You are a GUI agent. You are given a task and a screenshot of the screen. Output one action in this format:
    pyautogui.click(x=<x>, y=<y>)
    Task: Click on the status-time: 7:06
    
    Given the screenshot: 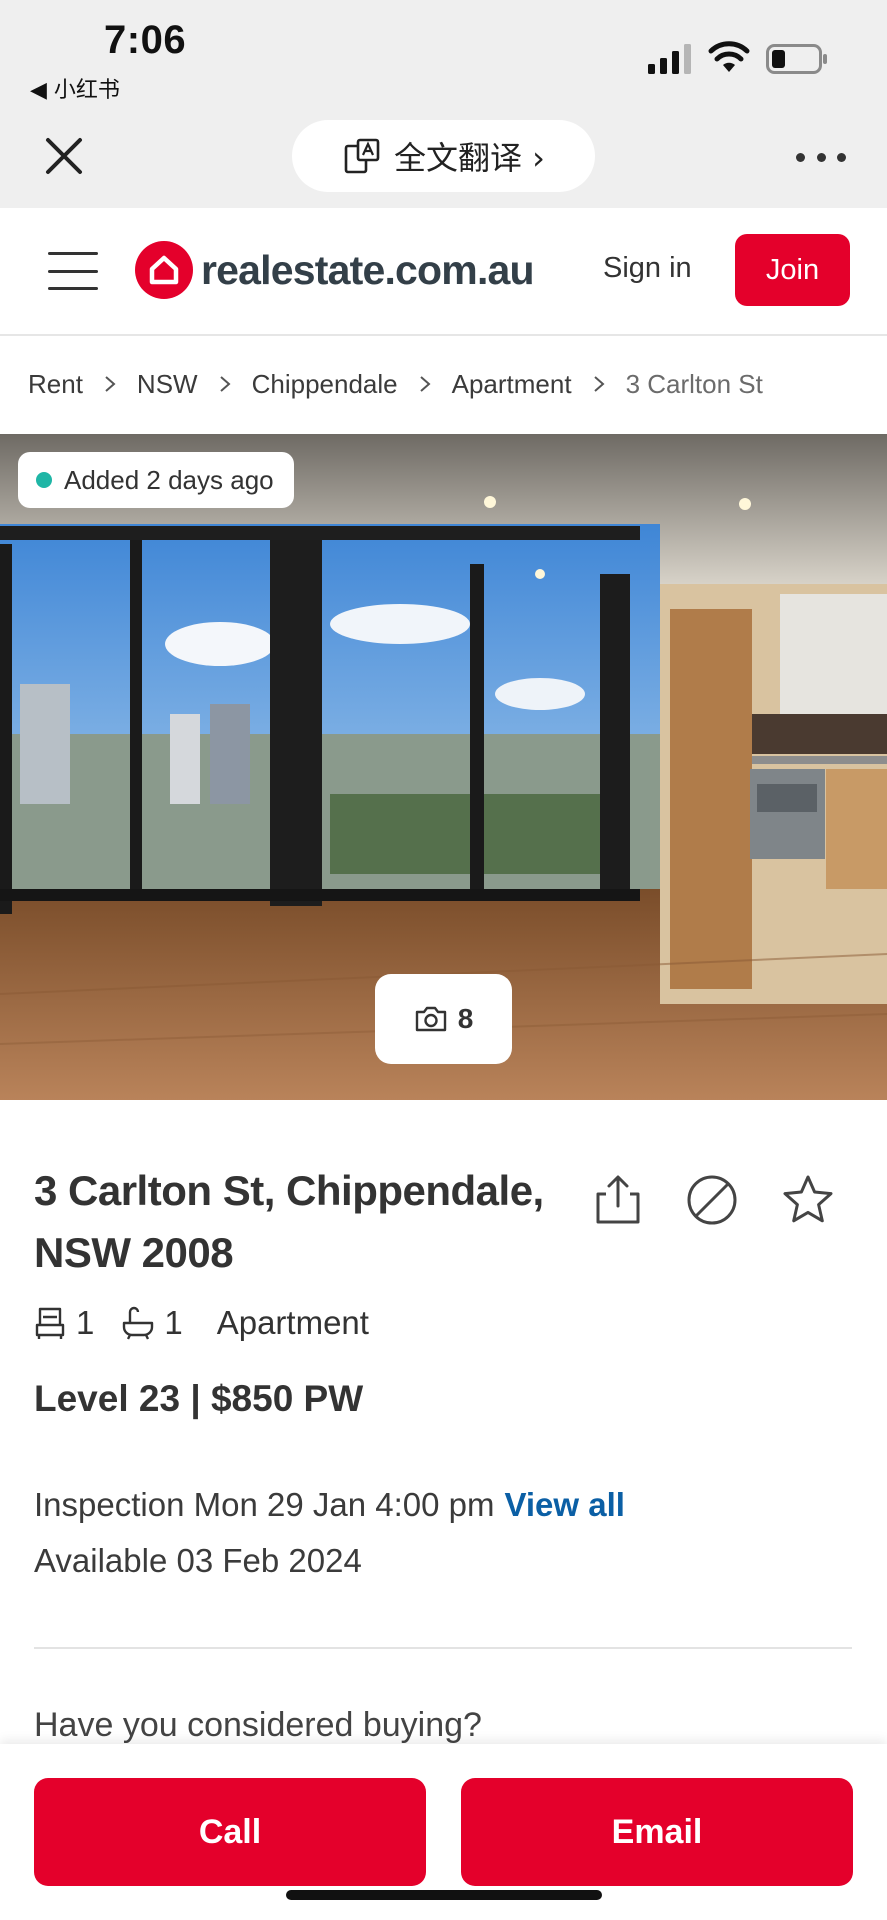 What is the action you would take?
    pyautogui.click(x=145, y=40)
    